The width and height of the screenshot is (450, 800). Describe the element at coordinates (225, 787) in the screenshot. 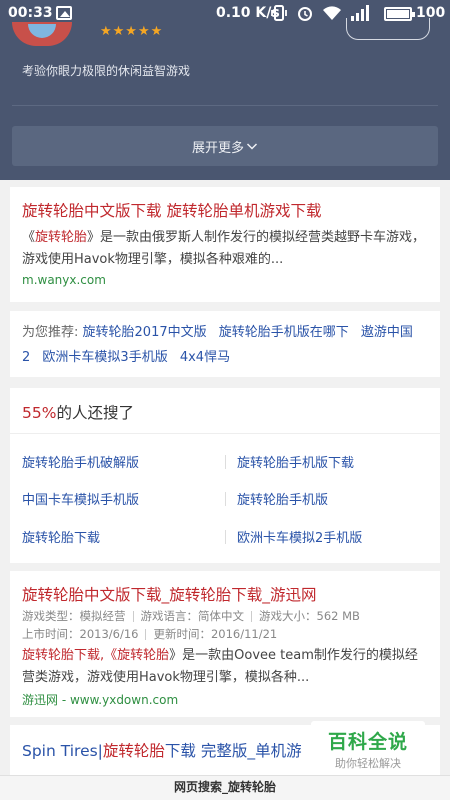

I see `bottom-page-title: 网页搜索_旋转轮胎` at that location.